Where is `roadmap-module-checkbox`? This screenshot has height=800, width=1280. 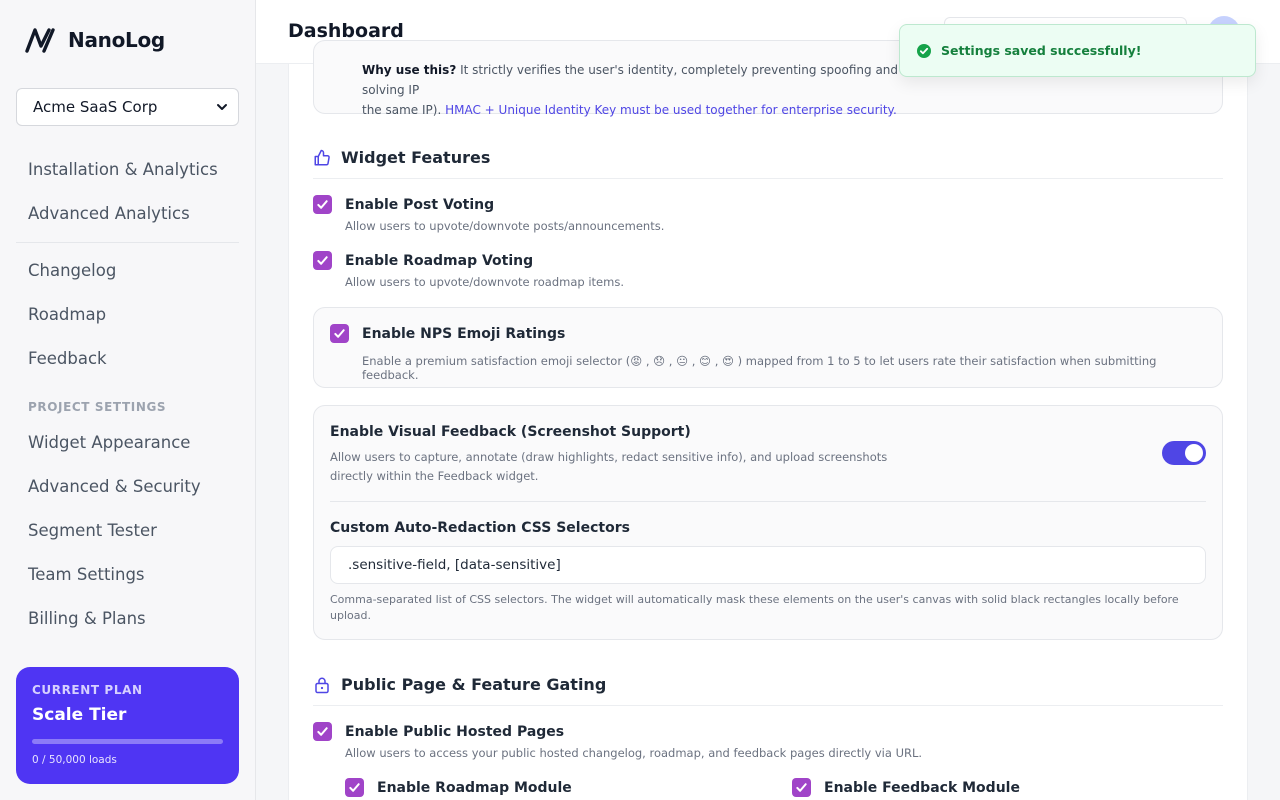
roadmap-module-checkbox is located at coordinates (354, 787).